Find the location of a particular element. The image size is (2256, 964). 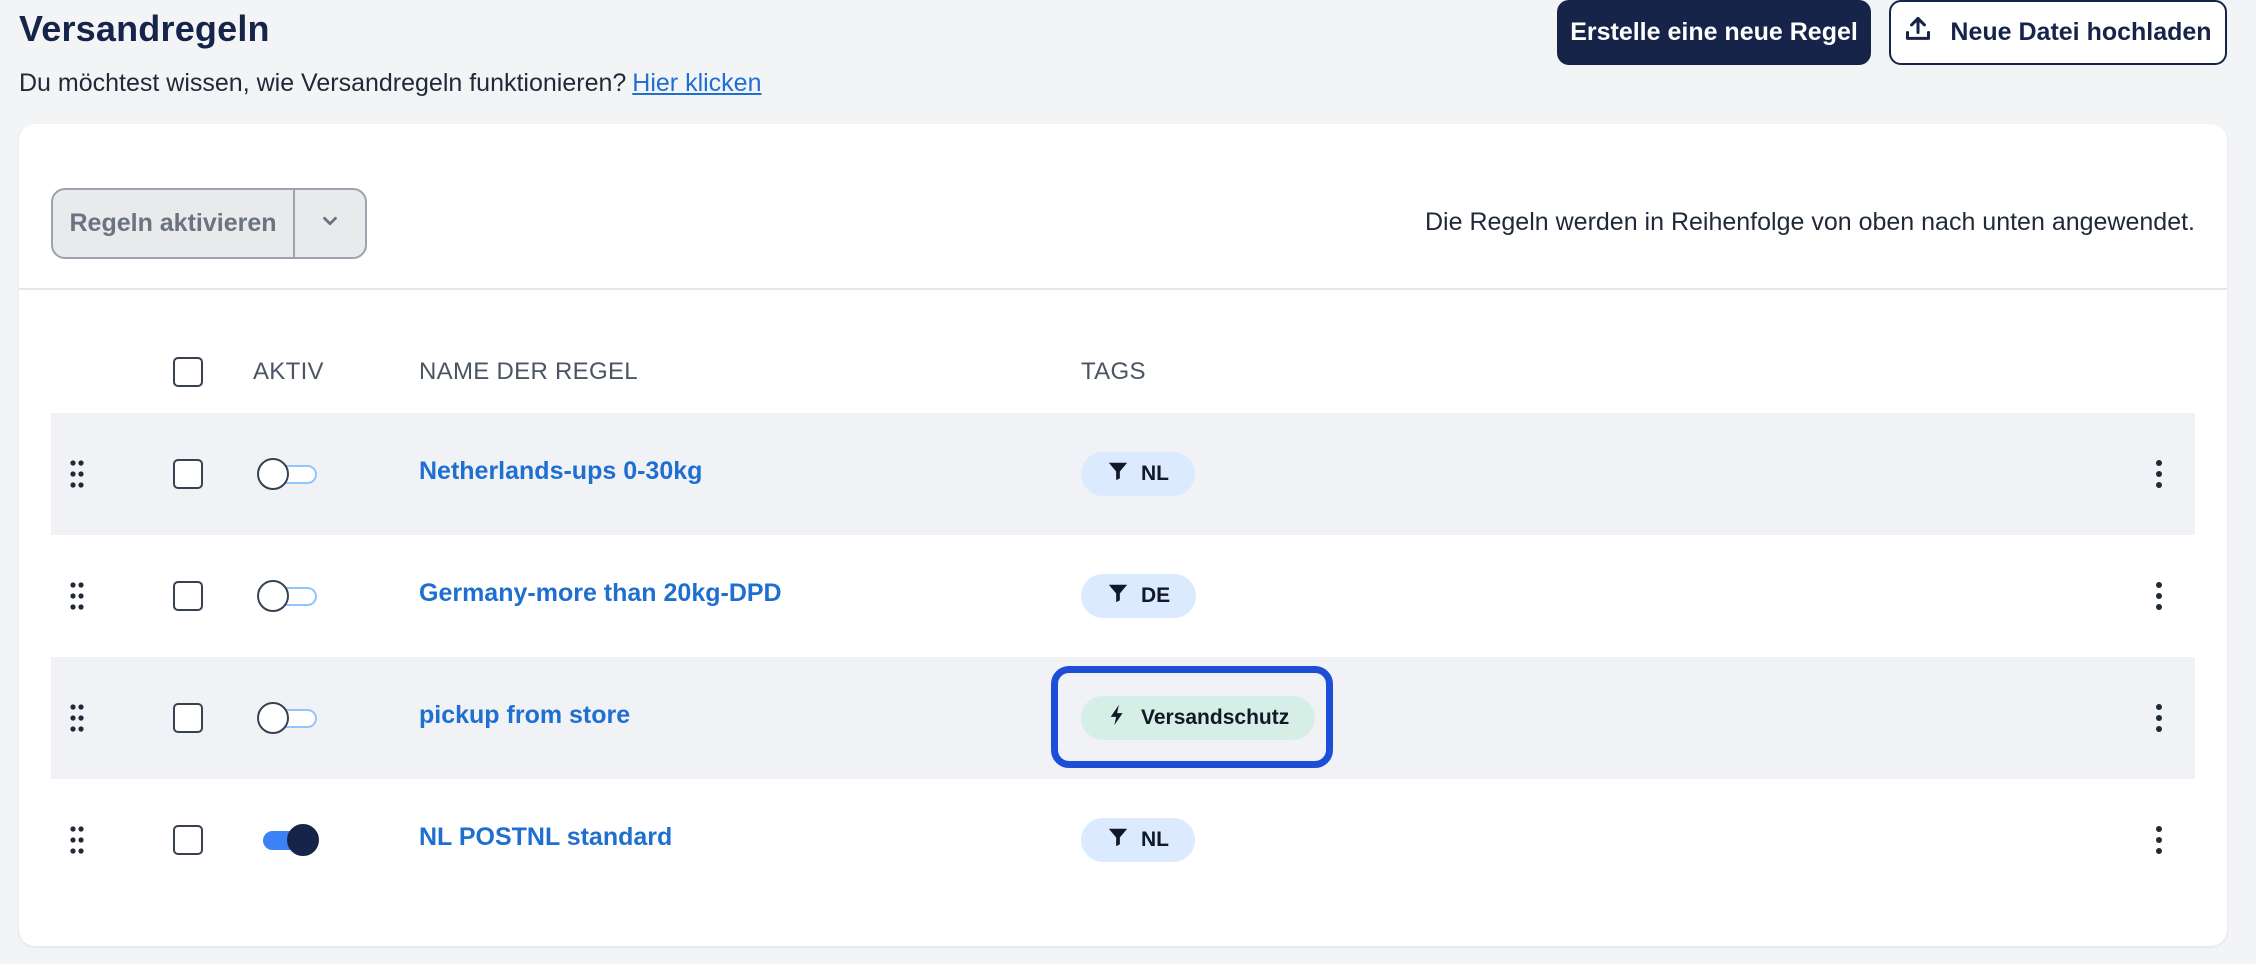

table-row: Netherlands-ups 0-30kg NL is located at coordinates (1123, 474).